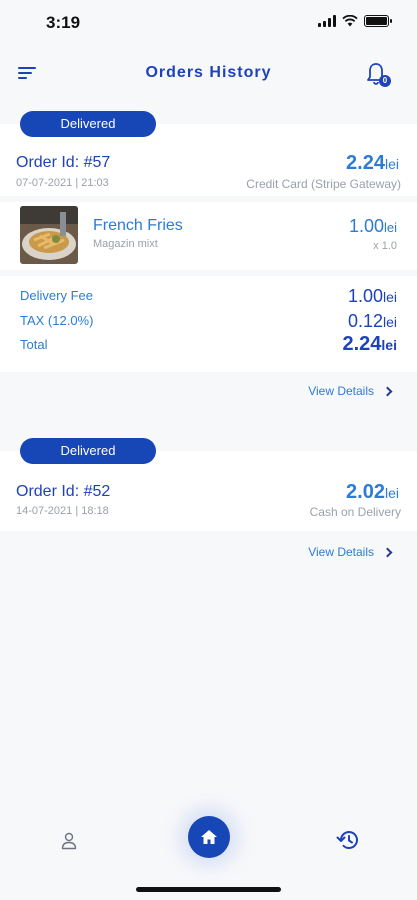 The image size is (417, 900). What do you see at coordinates (365, 296) in the screenshot?
I see `delivery-fee-amount: 1.00` at bounding box center [365, 296].